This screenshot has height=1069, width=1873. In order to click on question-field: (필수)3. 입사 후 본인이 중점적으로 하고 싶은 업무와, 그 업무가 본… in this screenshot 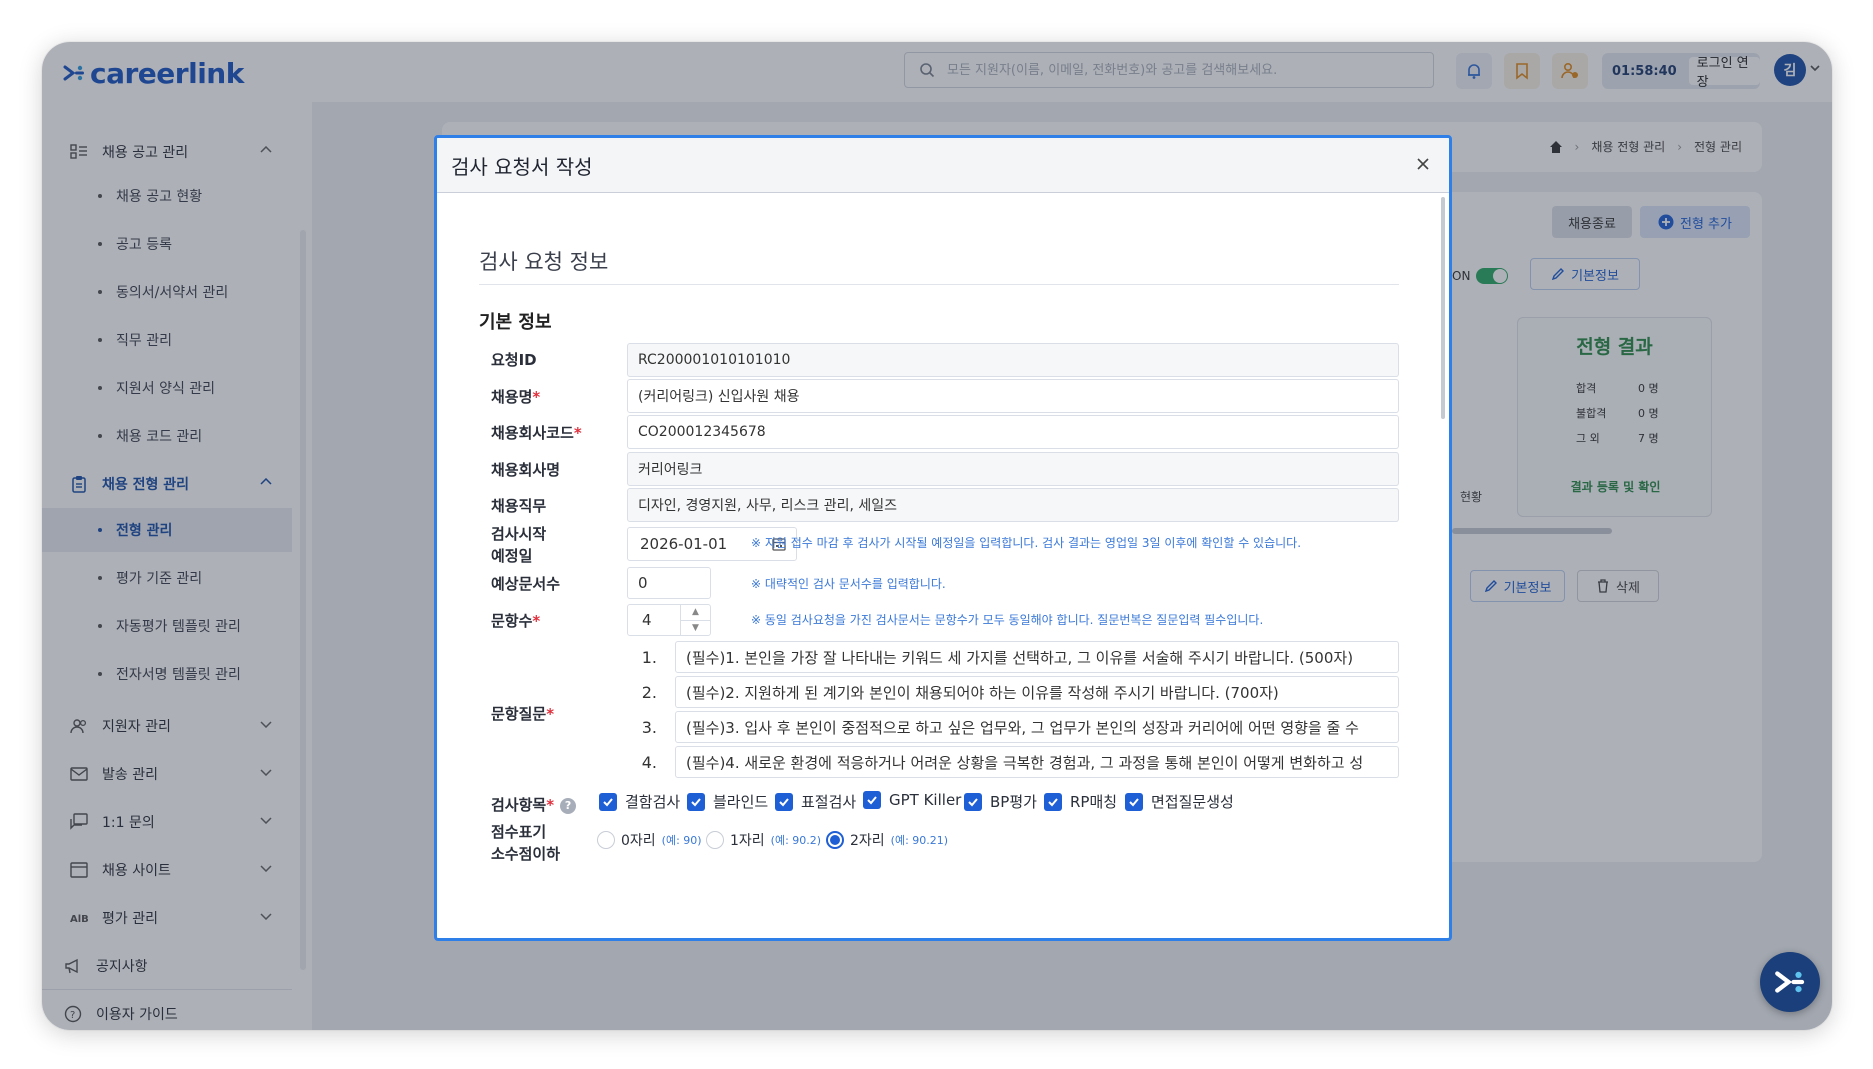, I will do `click(1037, 727)`.